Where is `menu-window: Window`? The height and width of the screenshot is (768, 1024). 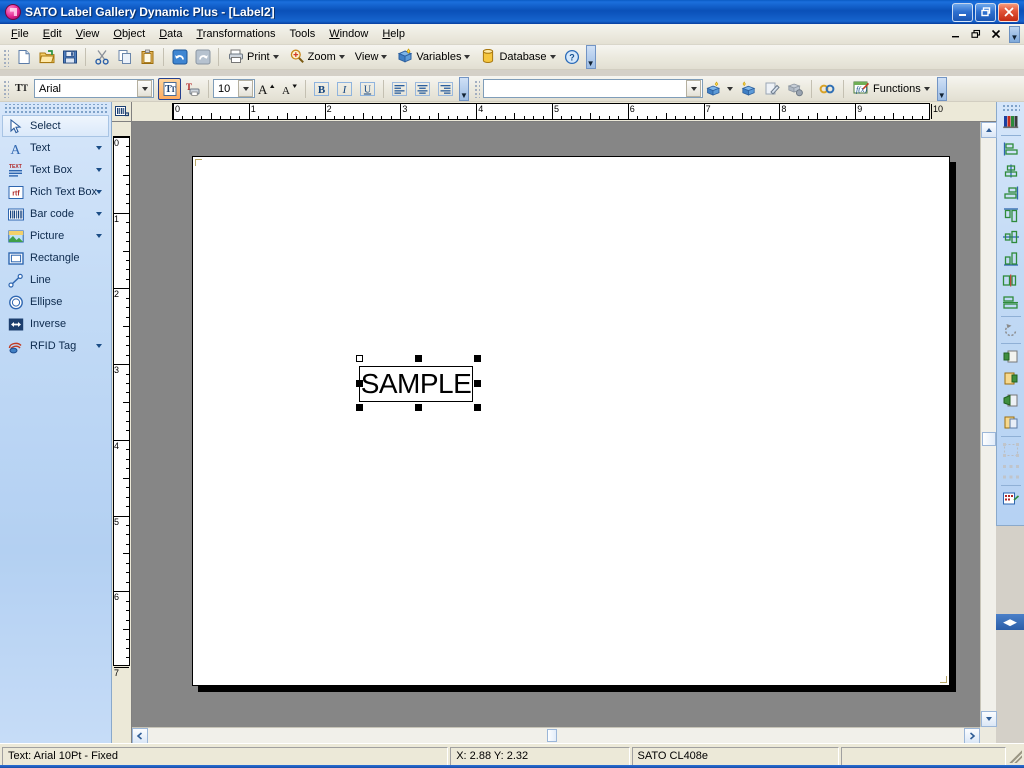 menu-window: Window is located at coordinates (348, 34).